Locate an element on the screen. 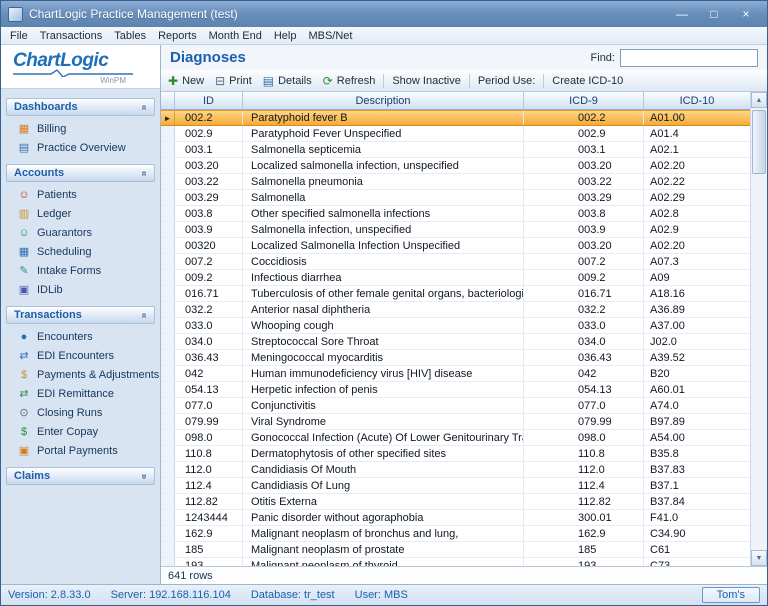 The image size is (768, 606). cell-description: Salmonella infection, unspecified is located at coordinates (383, 229).